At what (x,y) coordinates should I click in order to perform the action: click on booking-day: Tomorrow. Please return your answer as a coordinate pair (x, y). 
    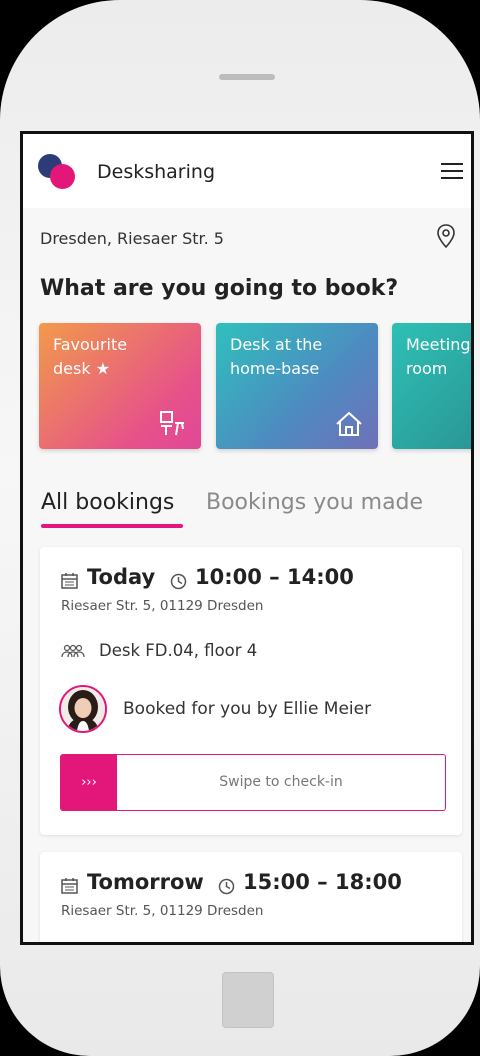
    Looking at the image, I should click on (145, 882).